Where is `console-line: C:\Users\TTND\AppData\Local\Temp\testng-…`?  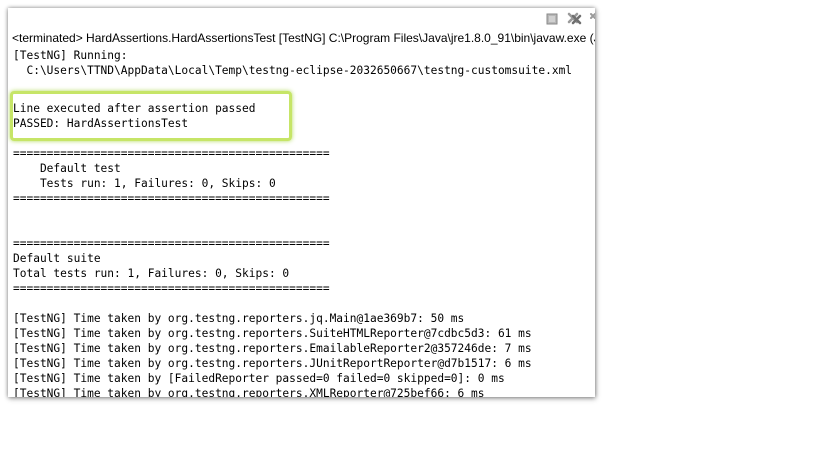 console-line: C:\Users\TTND\AppData\Local\Temp\testng-… is located at coordinates (293, 70).